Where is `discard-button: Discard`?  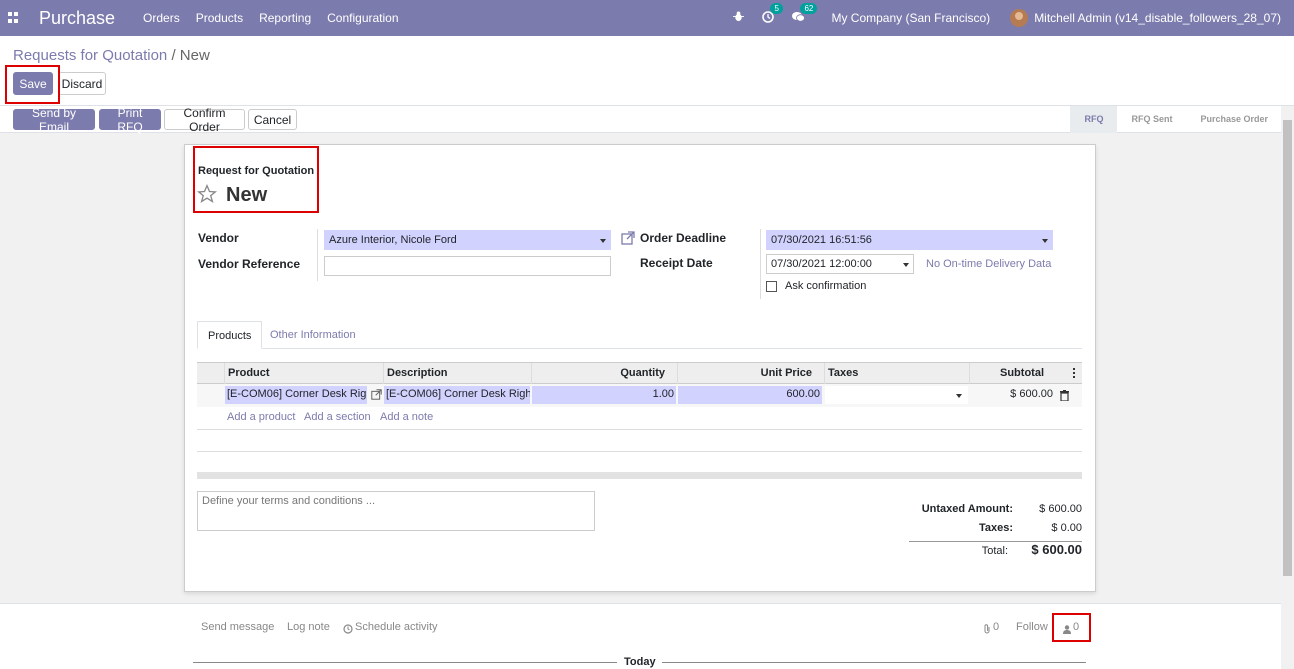 discard-button: Discard is located at coordinates (82, 83).